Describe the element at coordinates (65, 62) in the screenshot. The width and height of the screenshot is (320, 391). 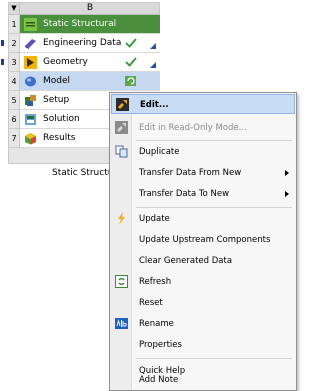
I see `row-label: Geometry` at that location.